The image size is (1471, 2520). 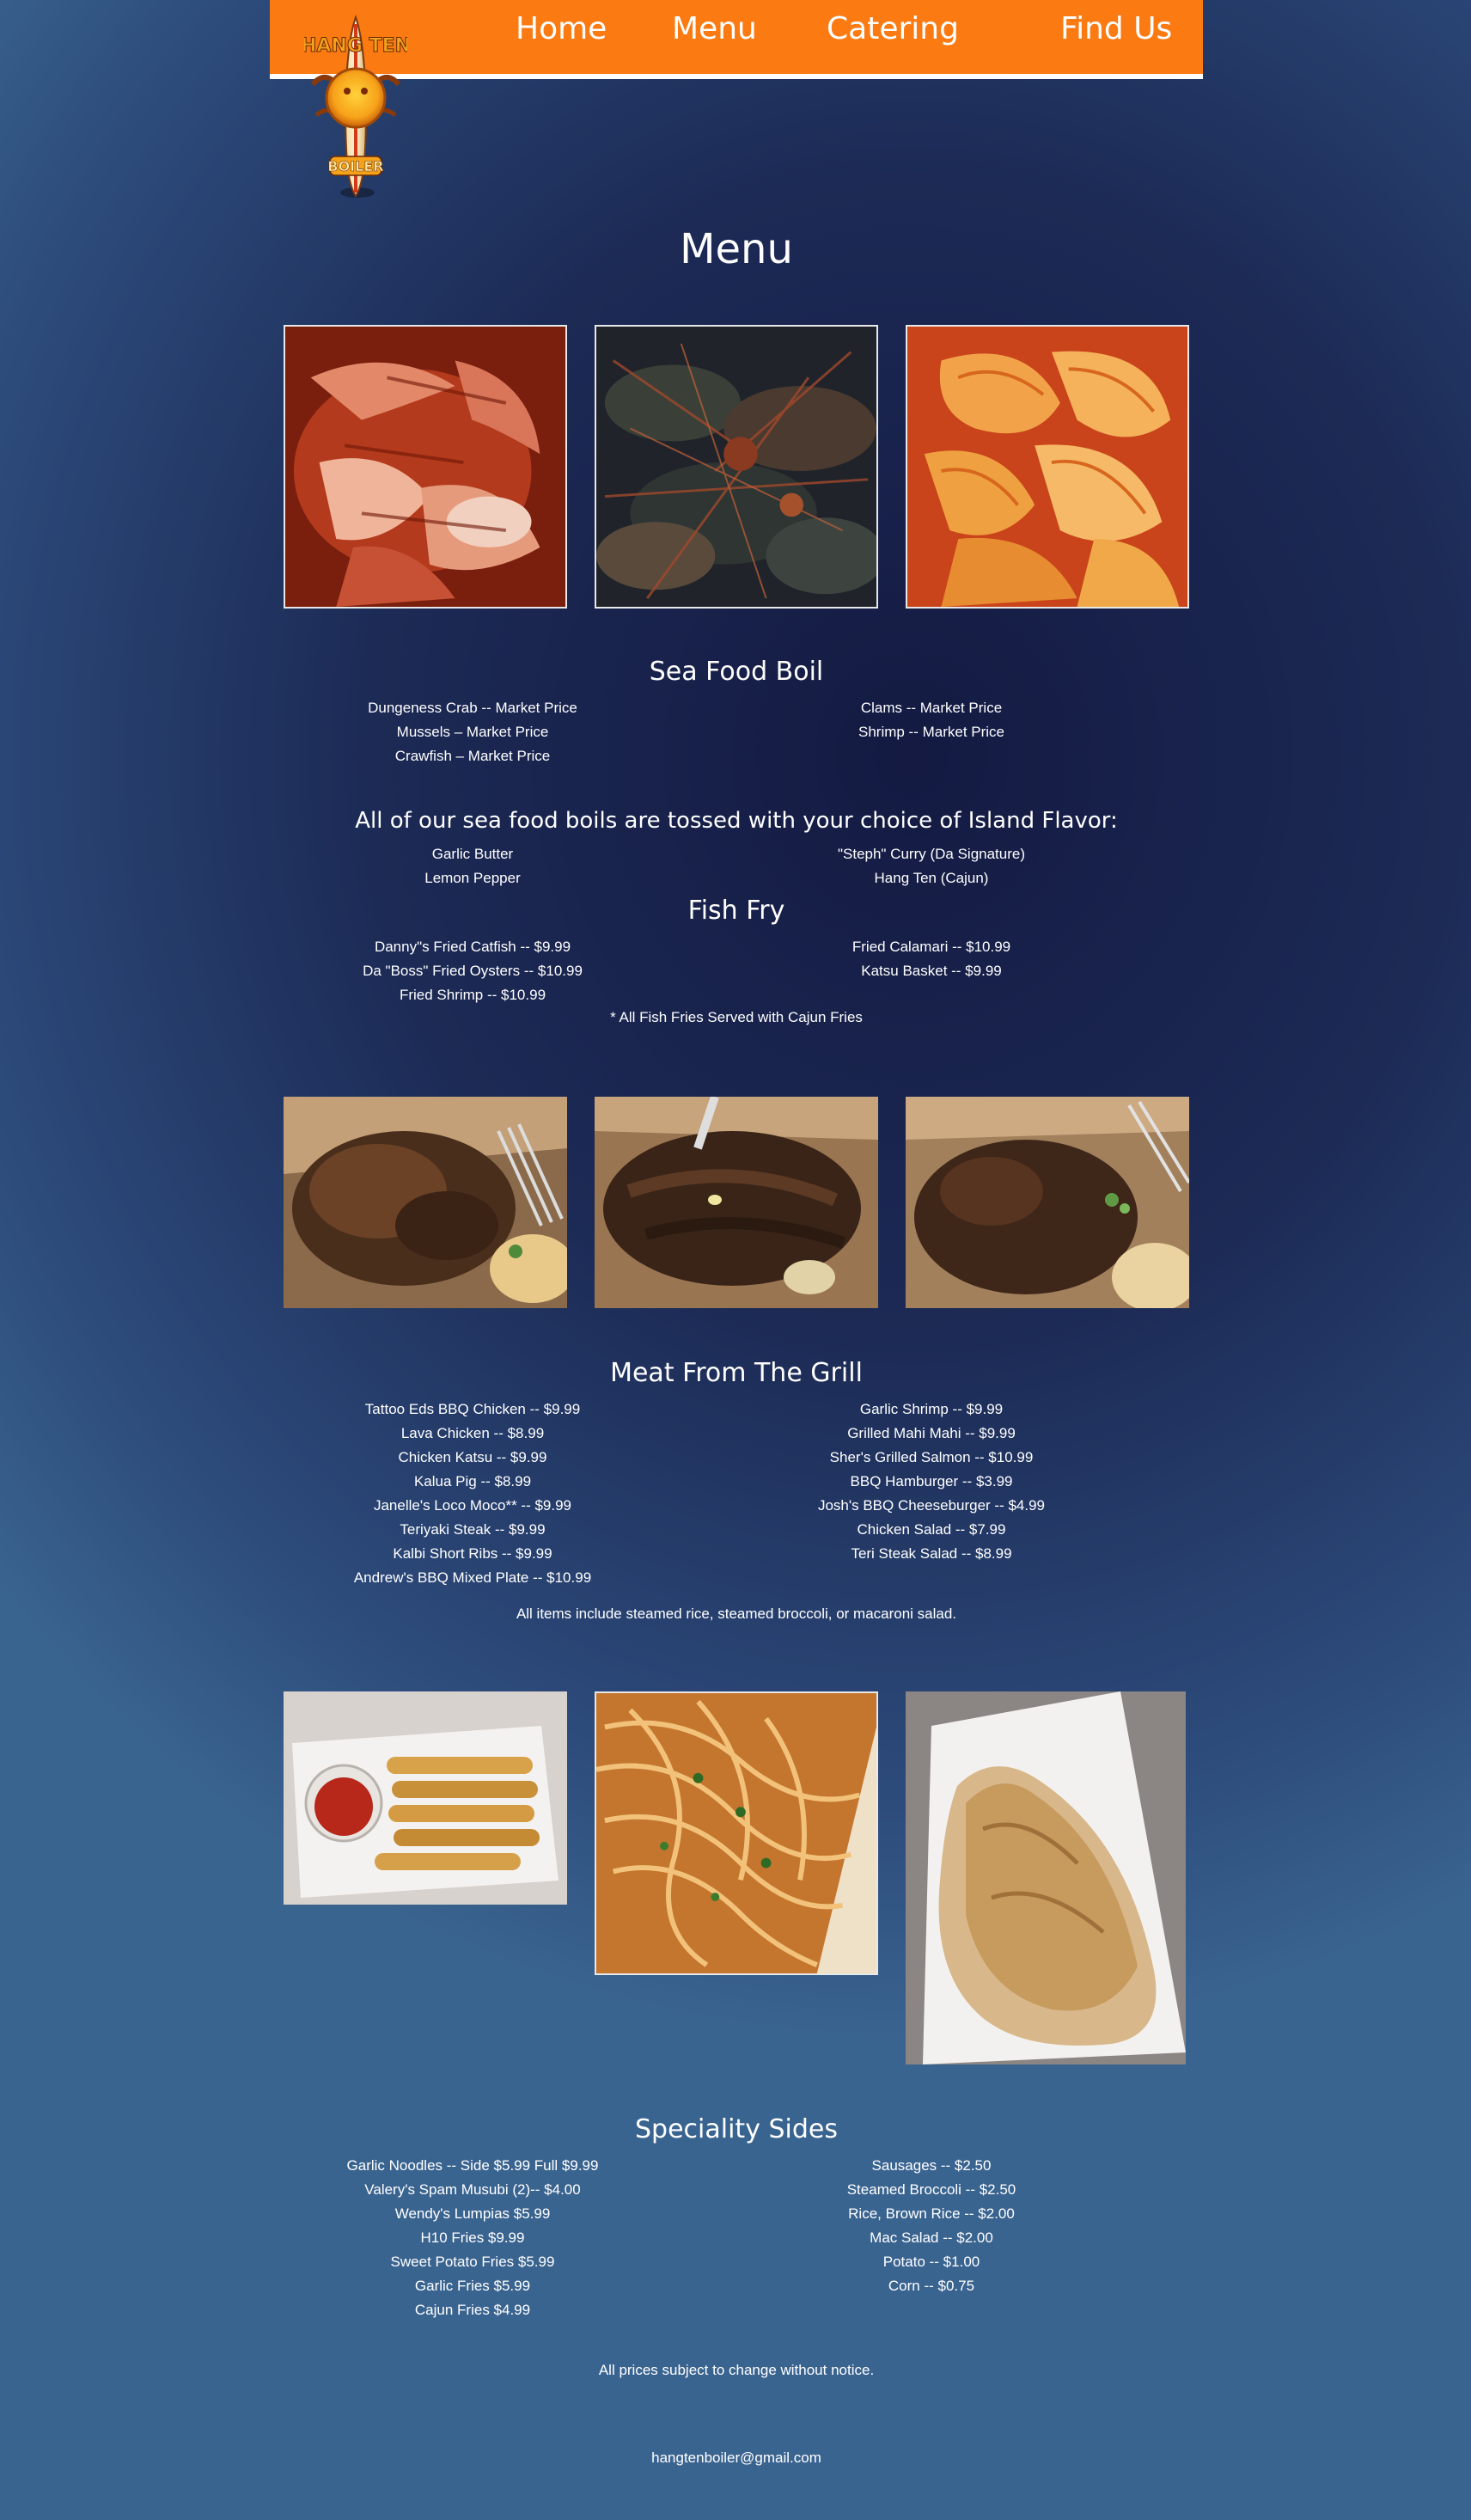 What do you see at coordinates (931, 1457) in the screenshot?
I see `list-item: Sher's Grilled Salmon -- $10.99` at bounding box center [931, 1457].